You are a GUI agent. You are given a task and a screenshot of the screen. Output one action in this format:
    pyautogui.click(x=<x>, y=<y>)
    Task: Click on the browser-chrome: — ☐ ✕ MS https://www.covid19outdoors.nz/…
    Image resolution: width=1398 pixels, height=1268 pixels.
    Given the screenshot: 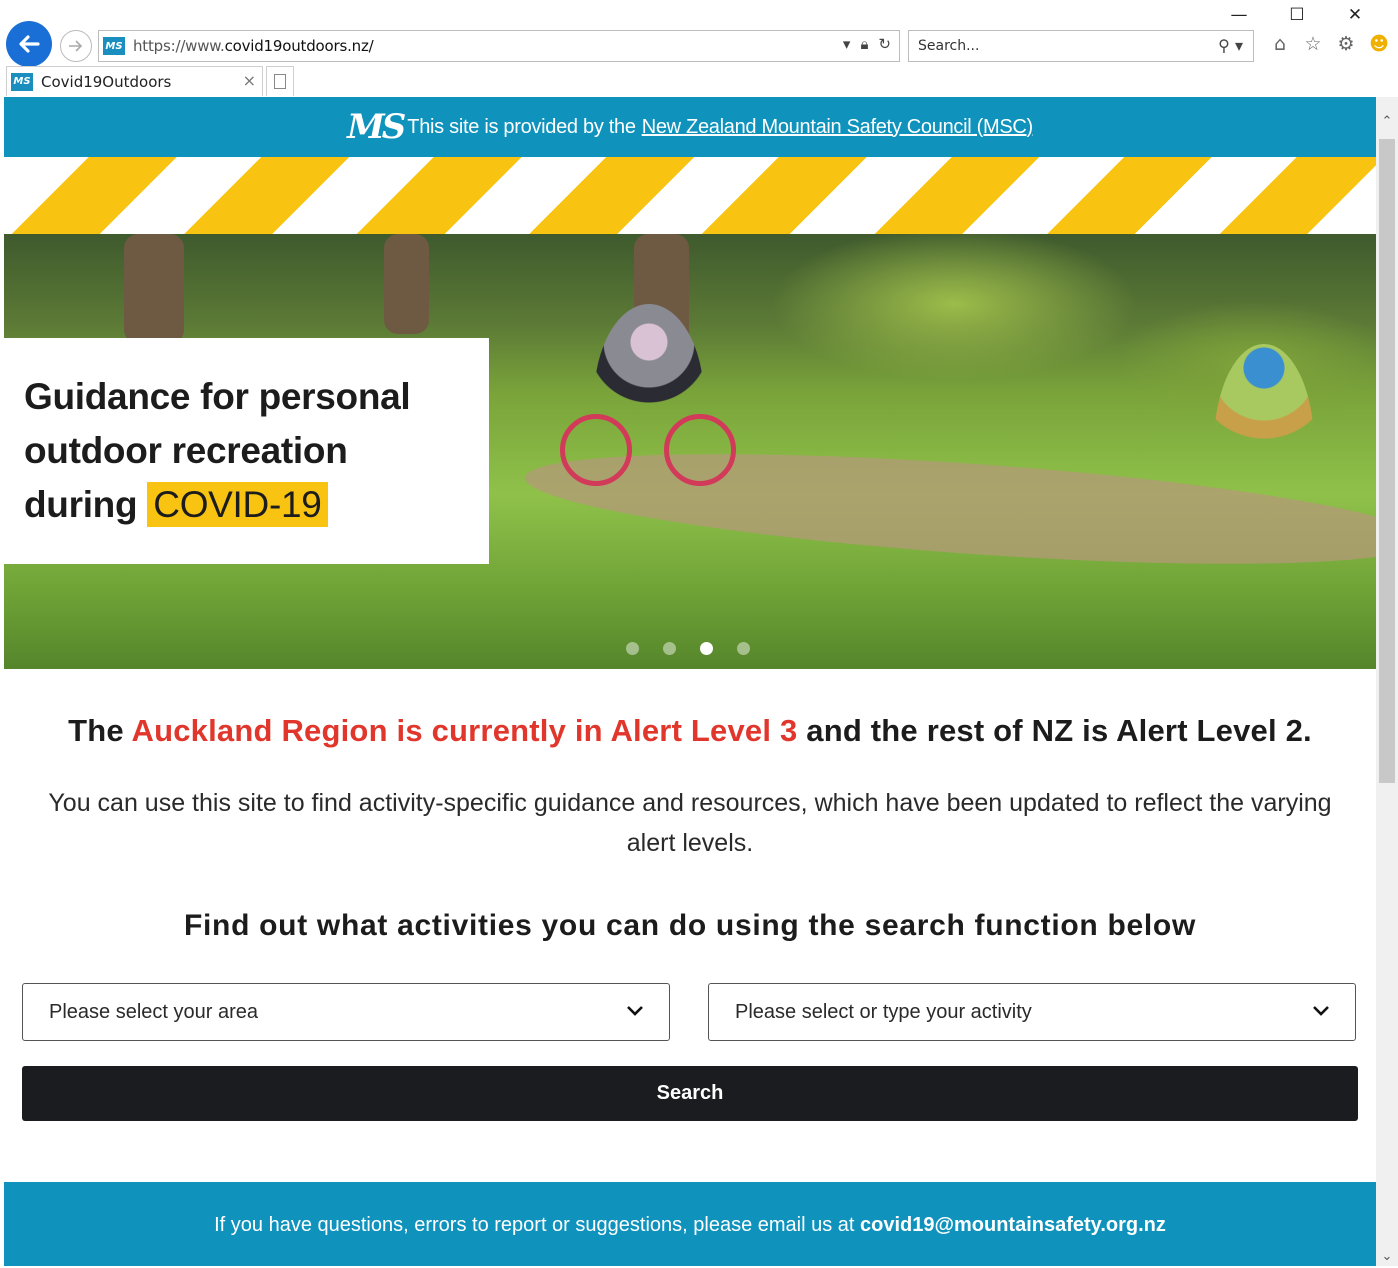 What is the action you would take?
    pyautogui.click(x=699, y=48)
    